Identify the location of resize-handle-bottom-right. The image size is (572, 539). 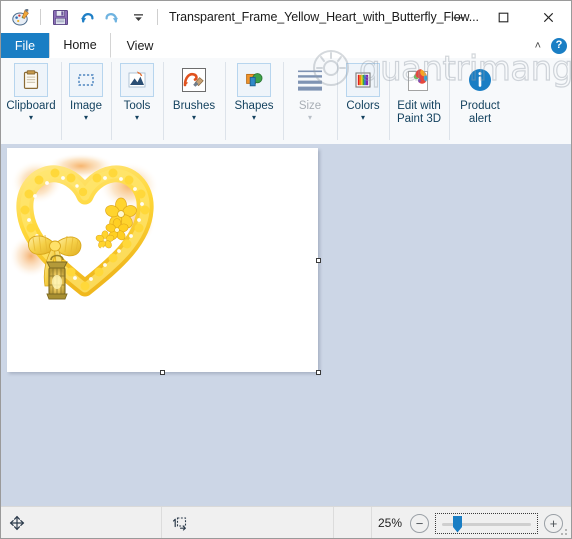
(318, 372).